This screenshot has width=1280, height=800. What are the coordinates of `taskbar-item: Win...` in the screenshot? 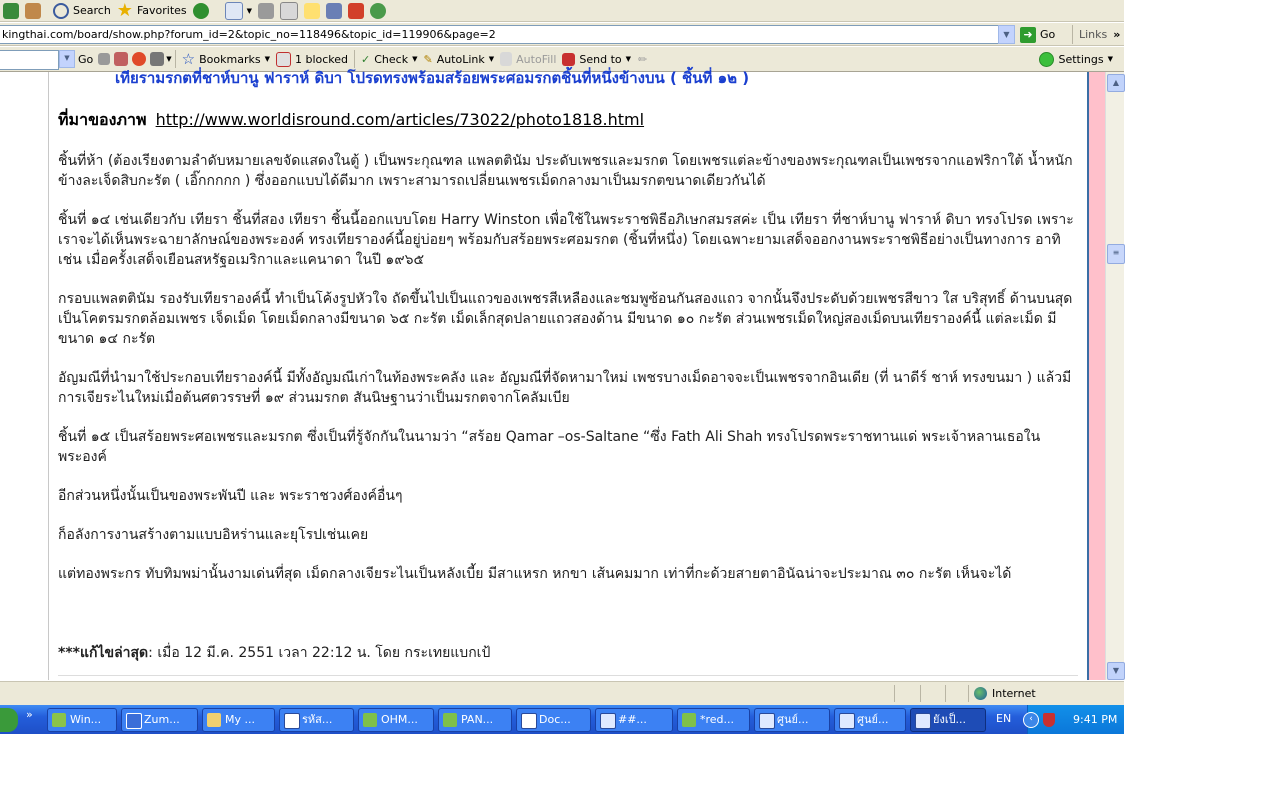 It's located at (82, 720).